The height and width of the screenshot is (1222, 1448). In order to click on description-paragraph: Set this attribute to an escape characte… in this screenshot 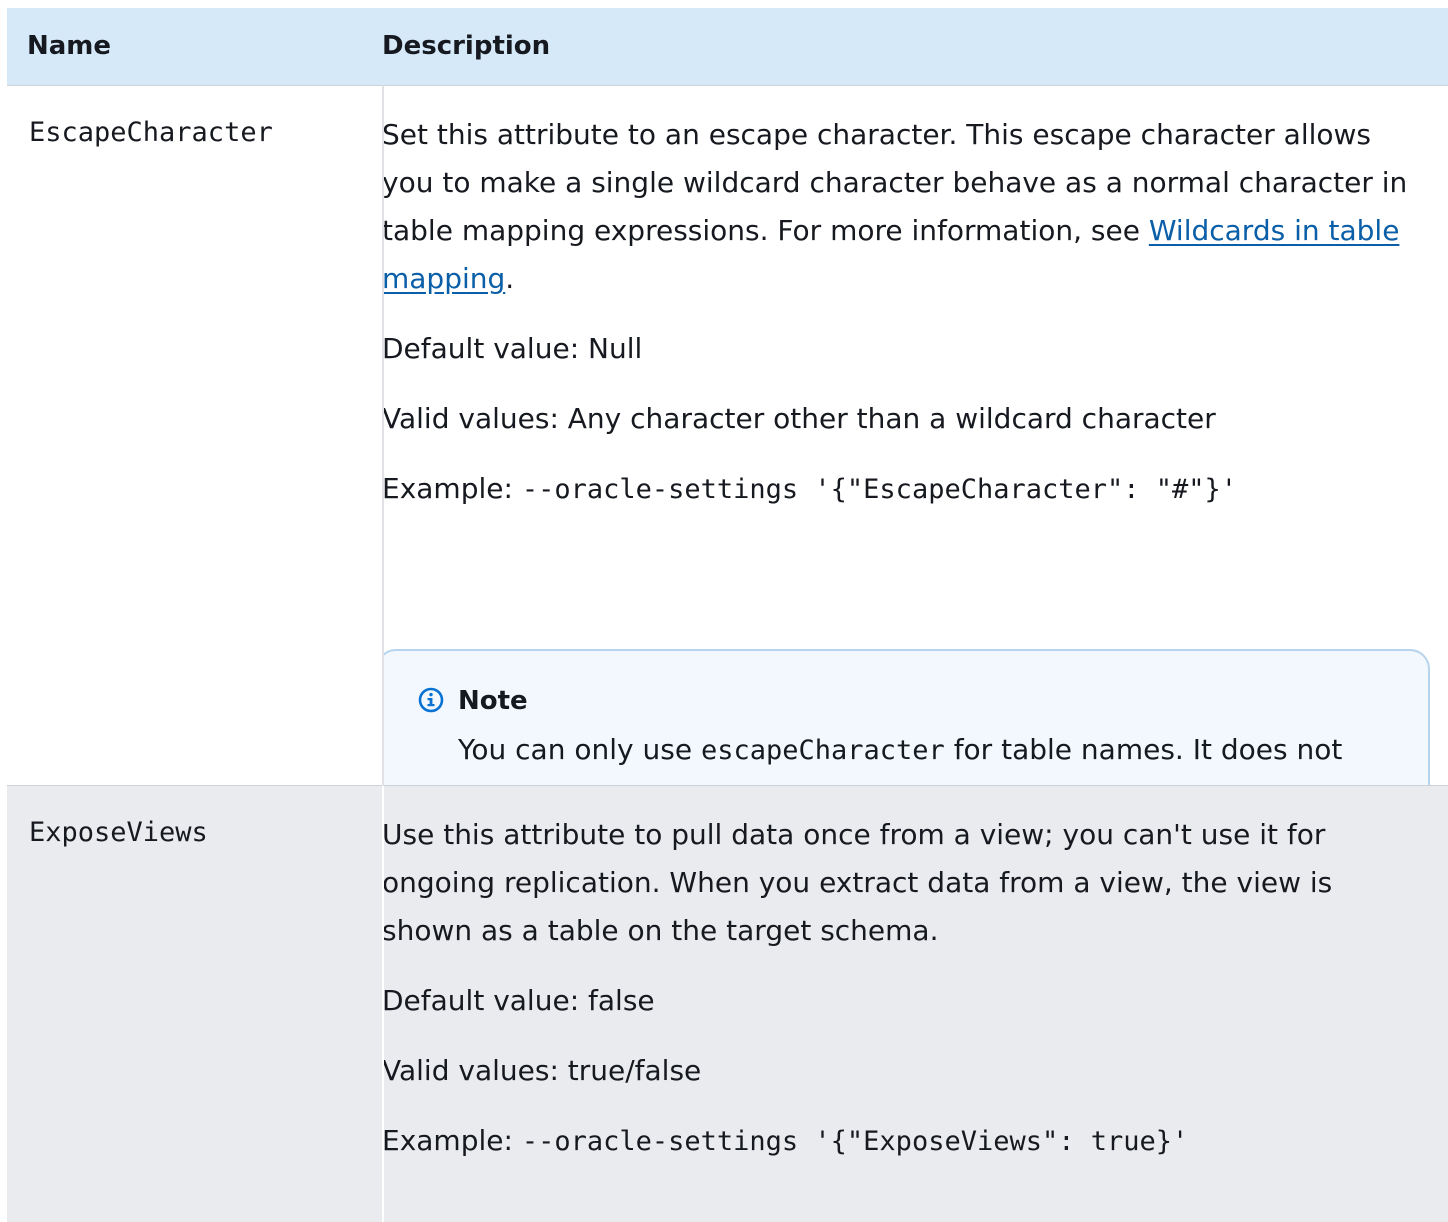, I will do `click(895, 206)`.